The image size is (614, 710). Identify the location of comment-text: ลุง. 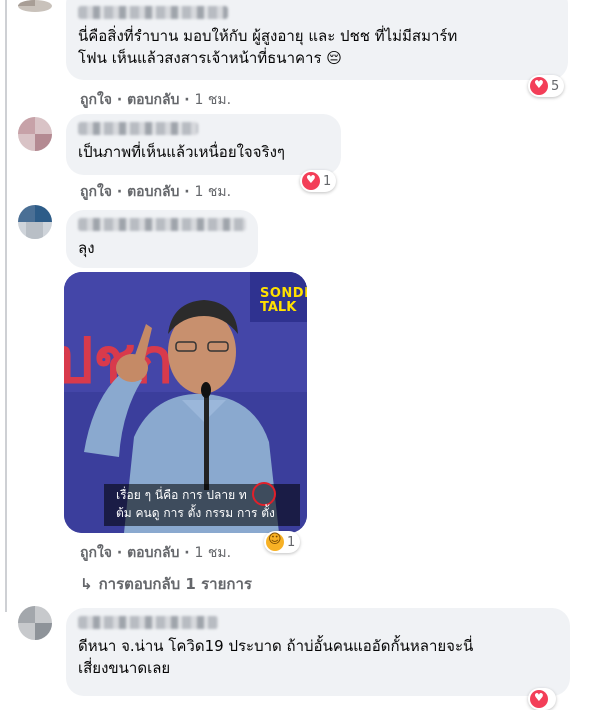
(86, 248).